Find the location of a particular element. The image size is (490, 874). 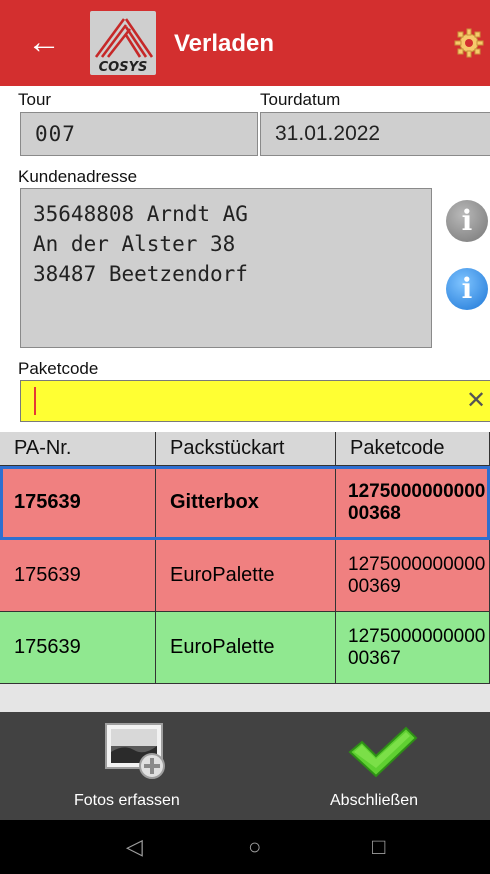

paketcode-input is located at coordinates (255, 401).